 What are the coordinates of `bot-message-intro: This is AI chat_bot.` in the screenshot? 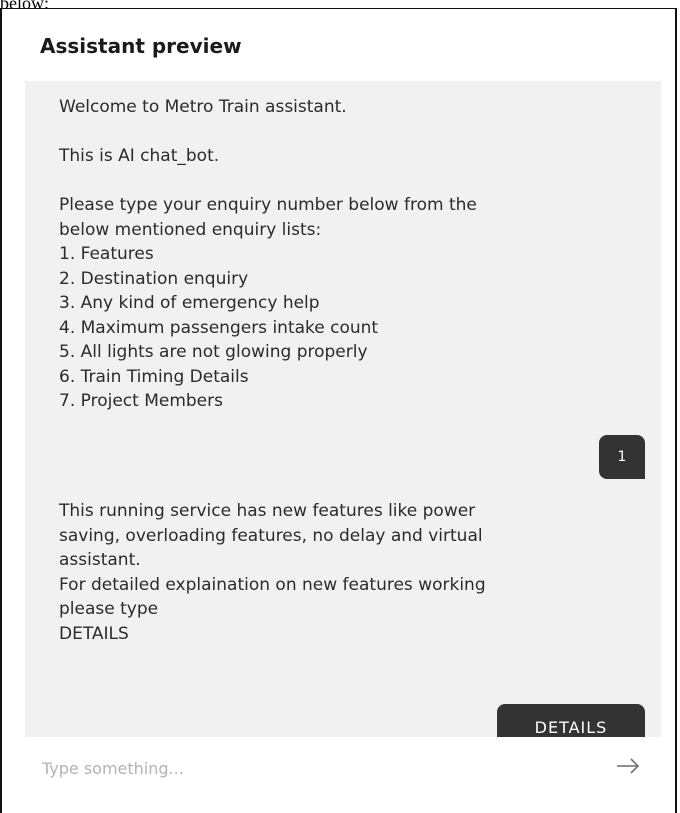 It's located at (139, 156).